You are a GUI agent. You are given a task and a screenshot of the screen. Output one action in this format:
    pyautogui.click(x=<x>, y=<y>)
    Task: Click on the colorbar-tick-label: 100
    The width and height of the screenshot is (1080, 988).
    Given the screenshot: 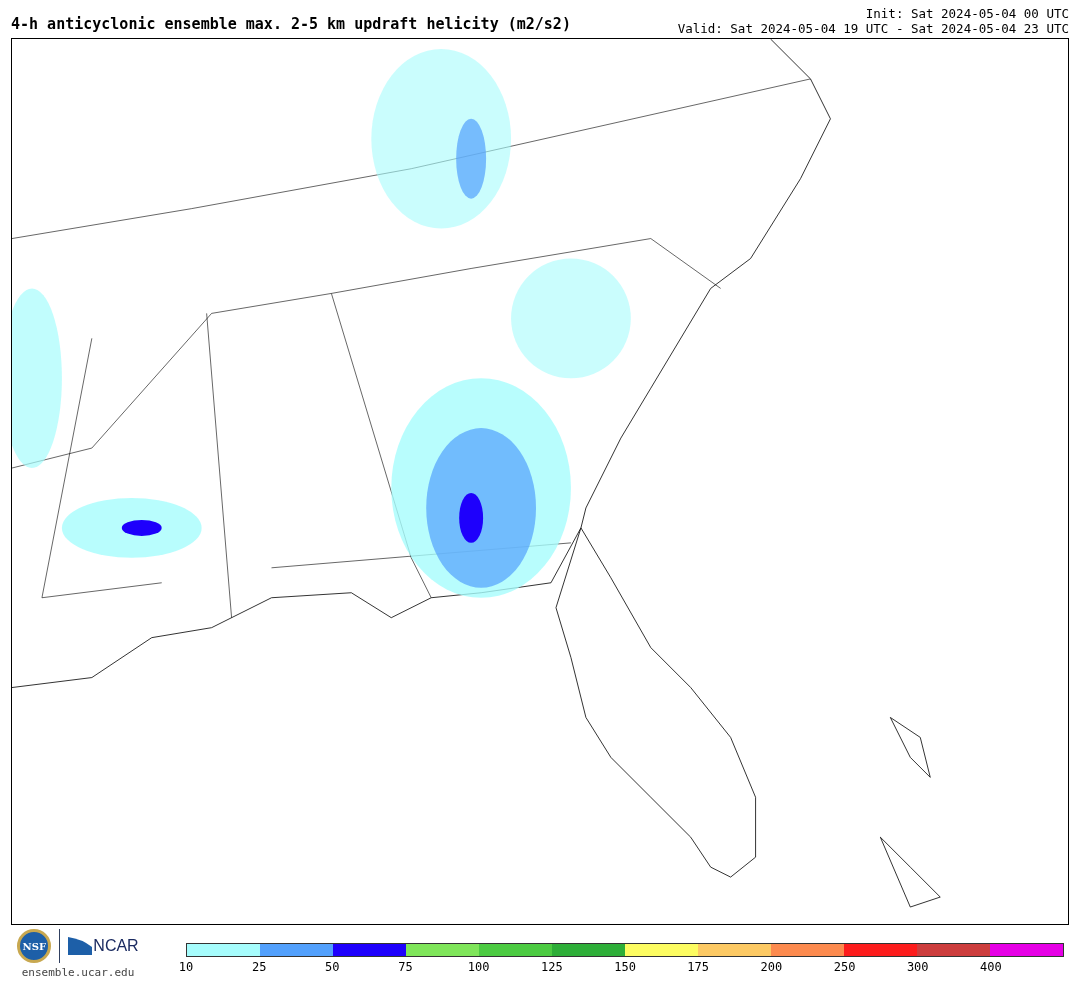 What is the action you would take?
    pyautogui.click(x=478, y=967)
    